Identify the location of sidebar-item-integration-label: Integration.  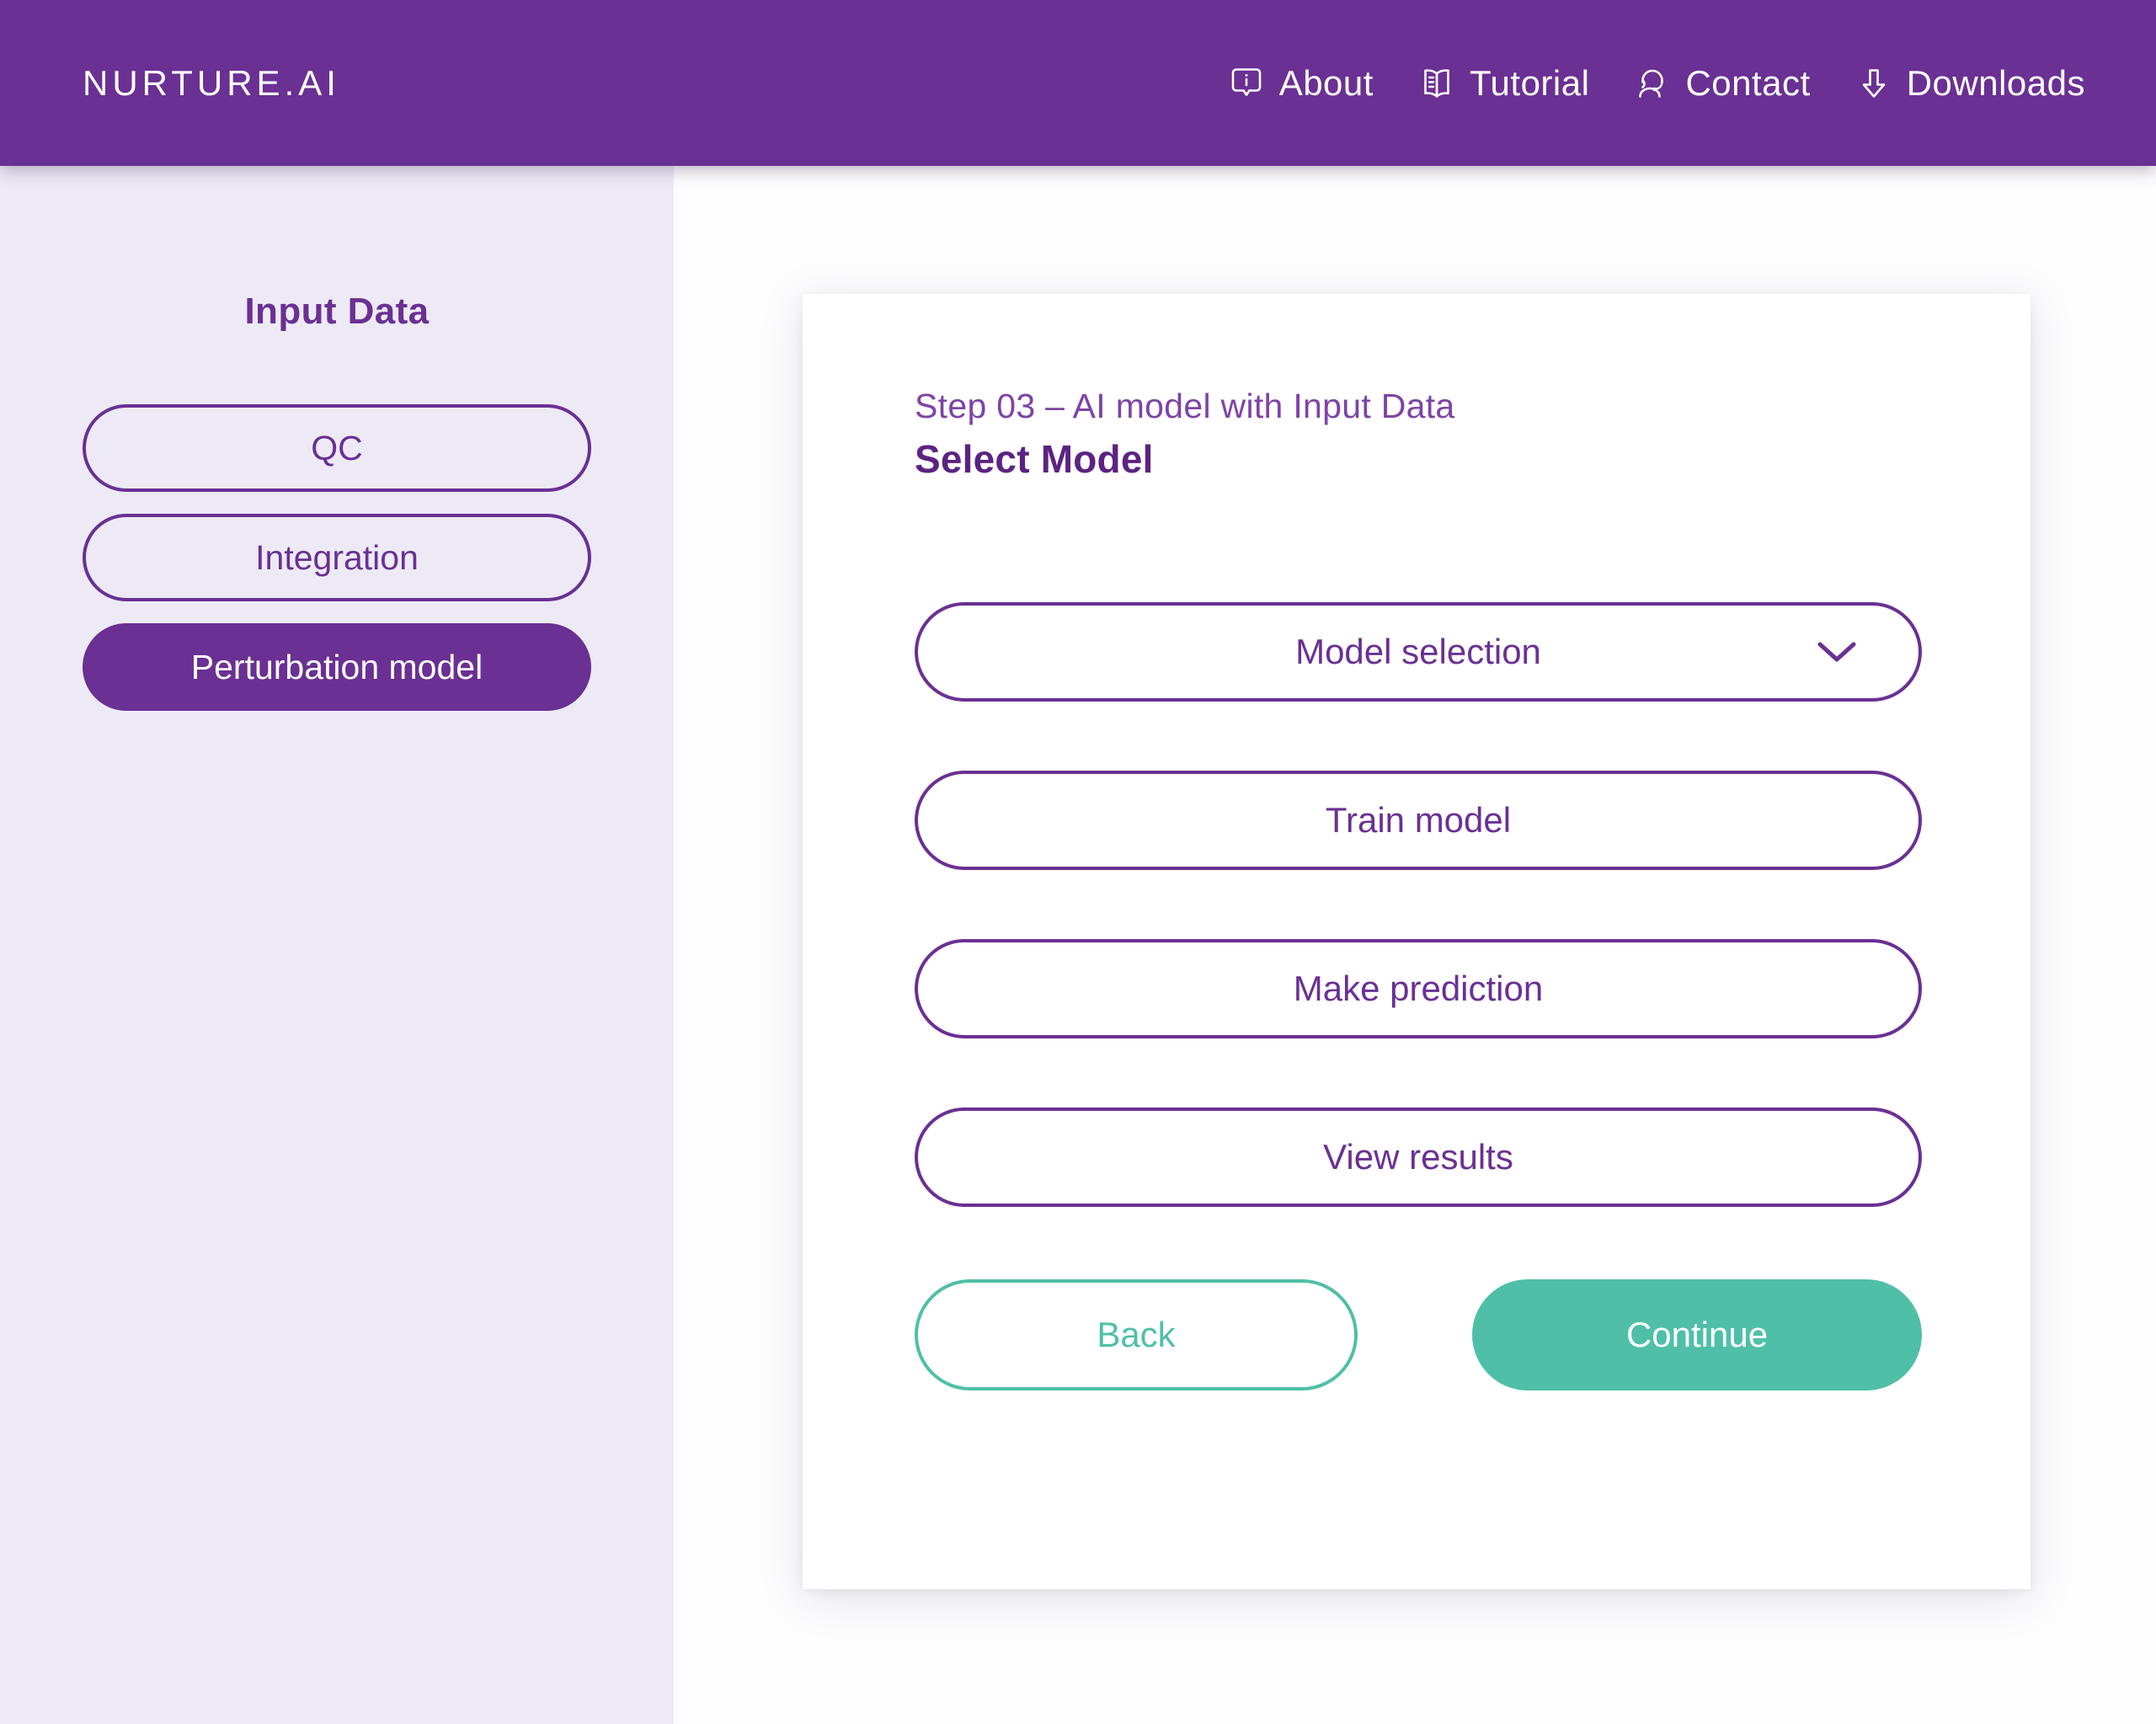
(337, 557).